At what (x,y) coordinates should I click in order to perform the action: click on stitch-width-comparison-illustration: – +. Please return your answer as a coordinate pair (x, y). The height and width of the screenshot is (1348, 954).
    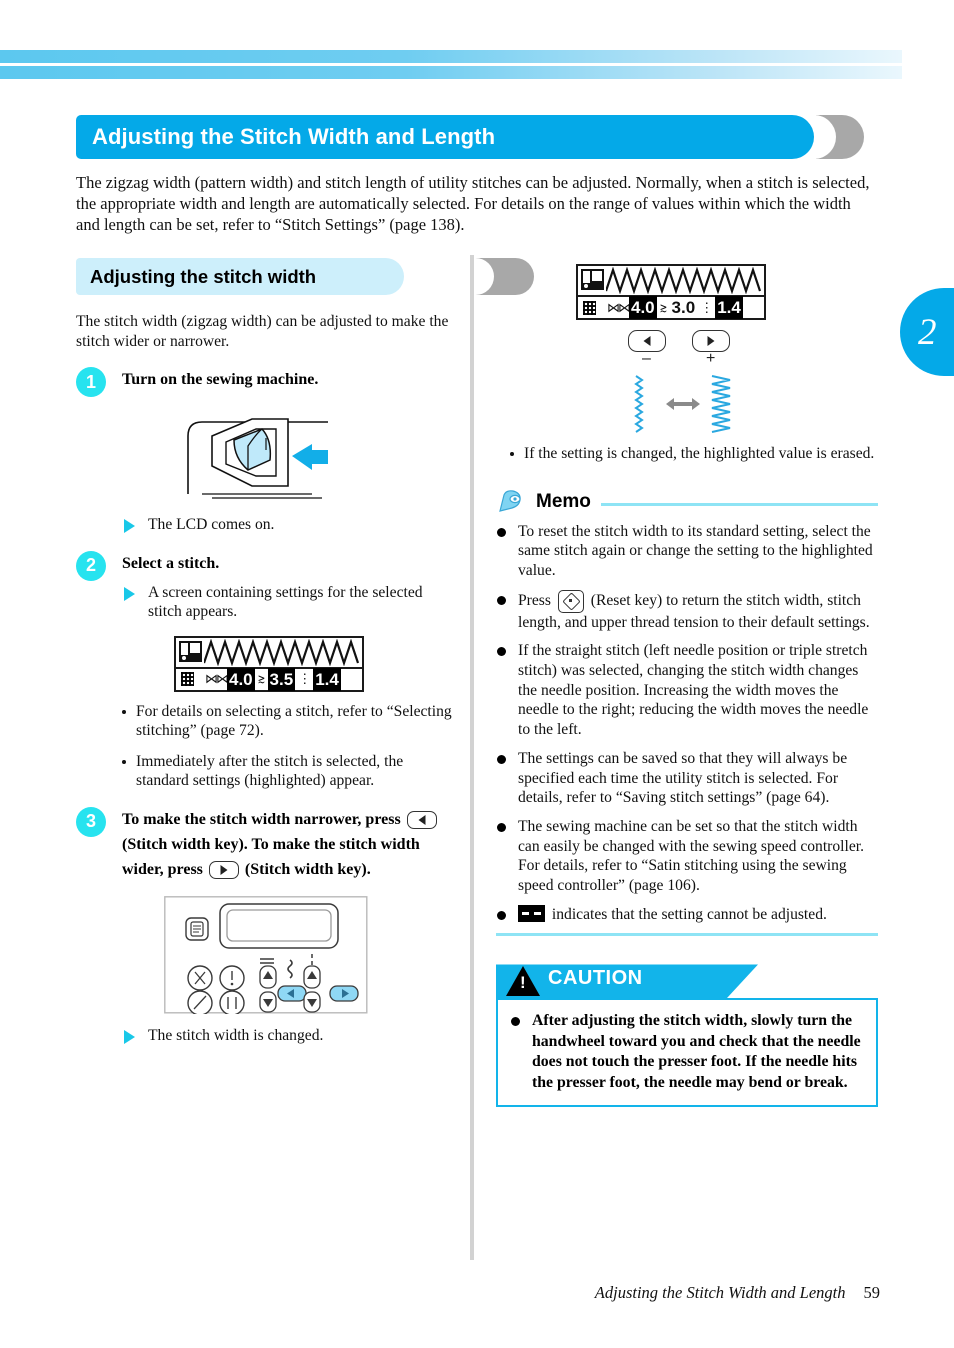
    Looking at the image, I should click on (687, 383).